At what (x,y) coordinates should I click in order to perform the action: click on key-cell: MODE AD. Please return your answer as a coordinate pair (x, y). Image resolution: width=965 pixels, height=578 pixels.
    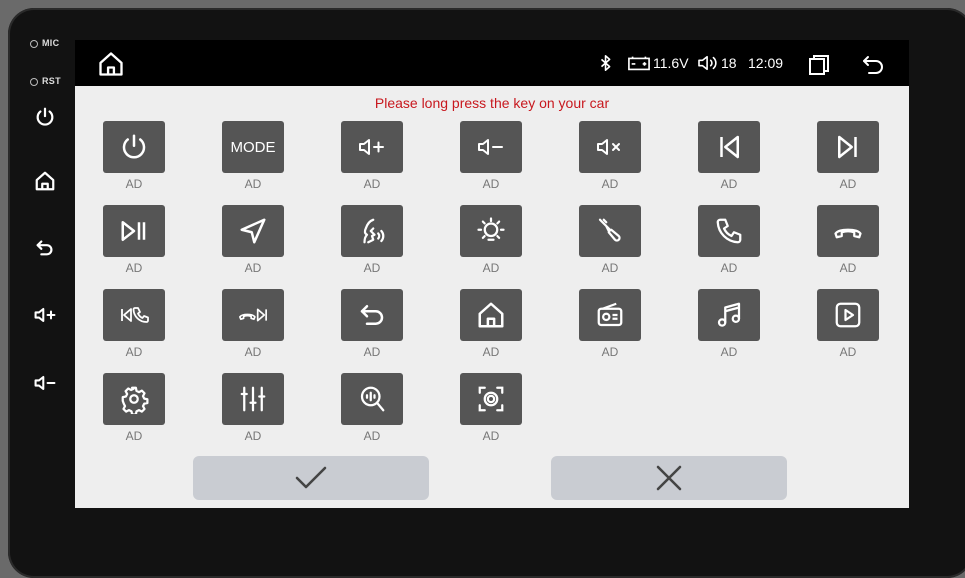
    Looking at the image, I should click on (253, 156).